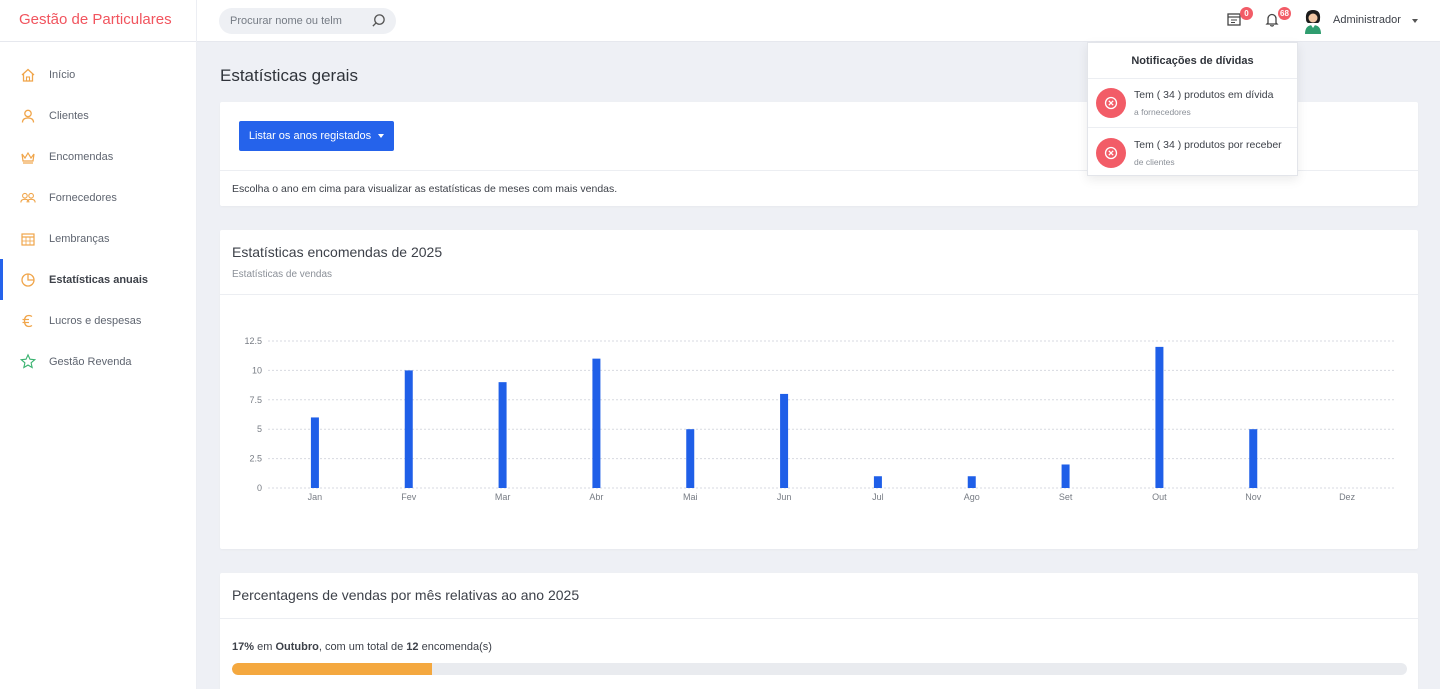 The height and width of the screenshot is (689, 1440). Describe the element at coordinates (409, 497) in the screenshot. I see `x-tick-label: Fev` at that location.